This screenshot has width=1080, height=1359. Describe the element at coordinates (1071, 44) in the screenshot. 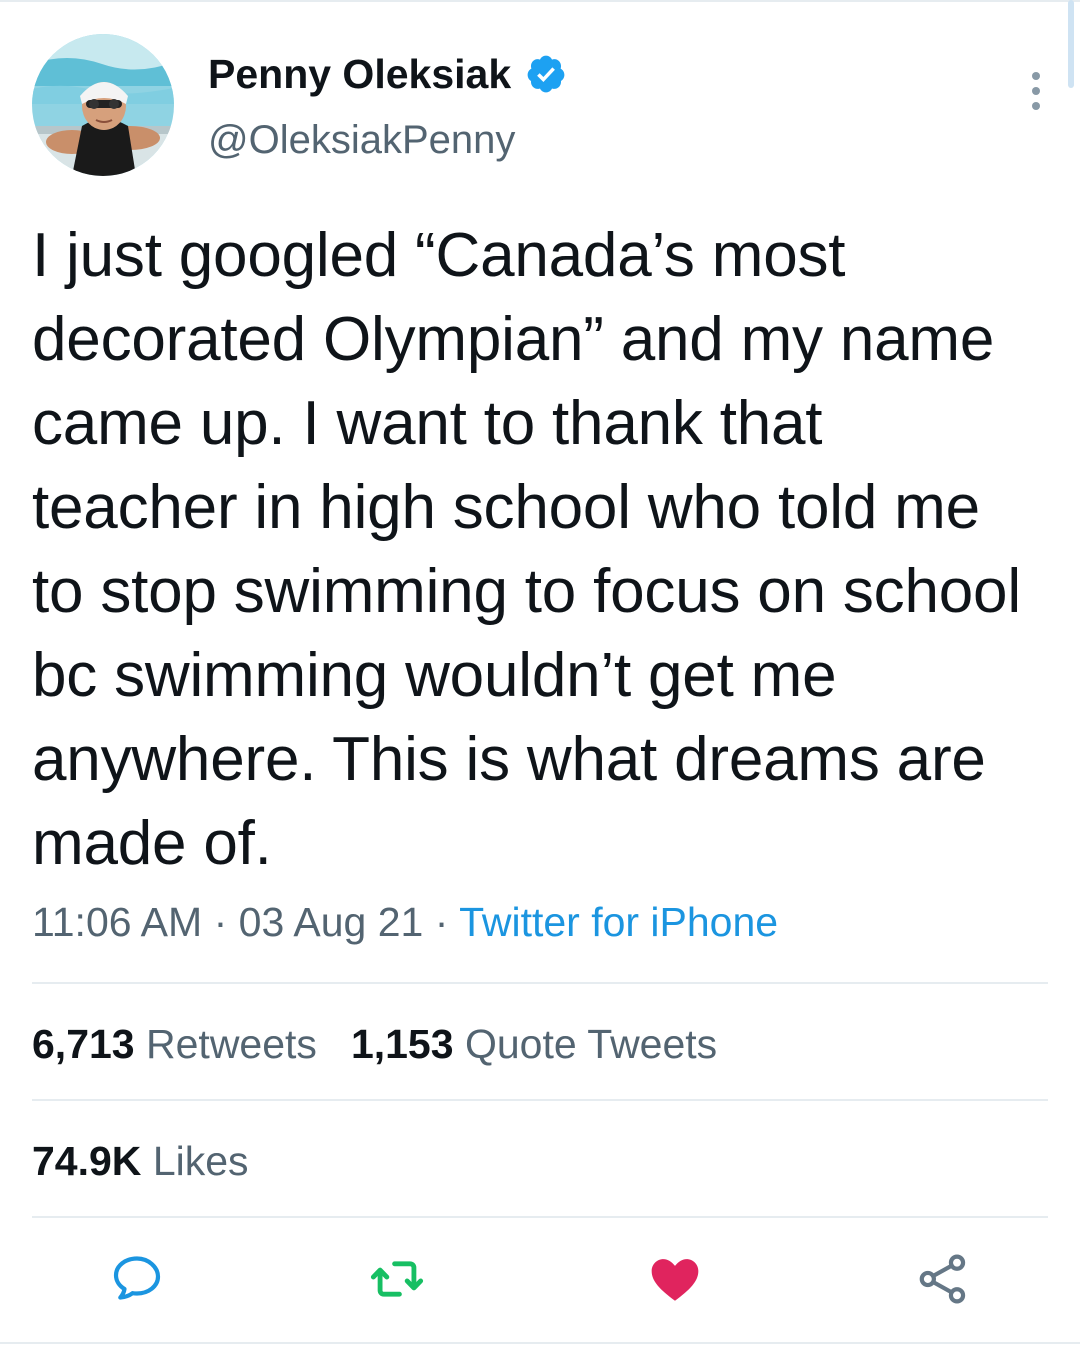

I see `scroll-indicator` at that location.